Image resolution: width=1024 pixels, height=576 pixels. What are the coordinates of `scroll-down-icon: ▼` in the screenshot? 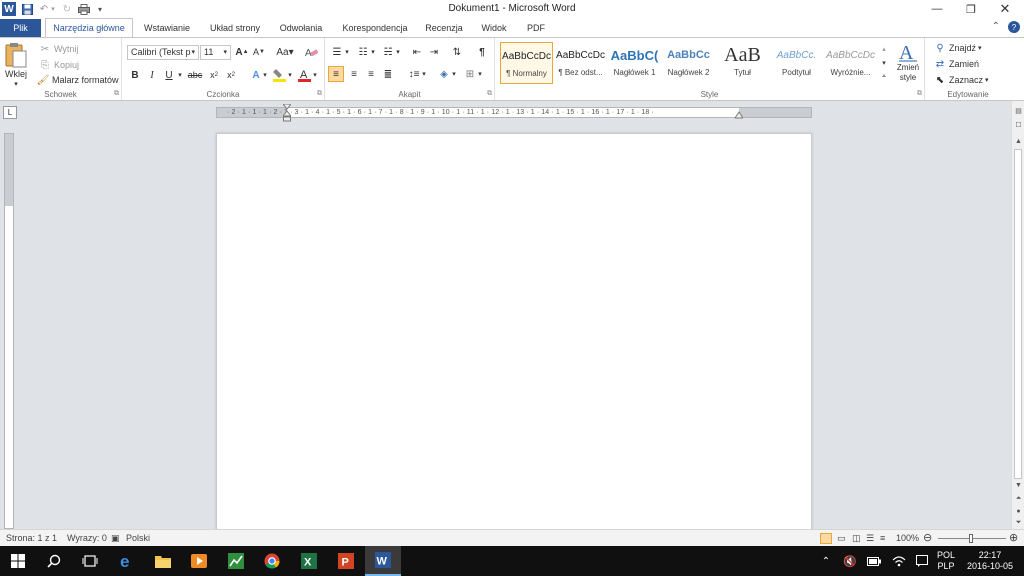 It's located at (1018, 485).